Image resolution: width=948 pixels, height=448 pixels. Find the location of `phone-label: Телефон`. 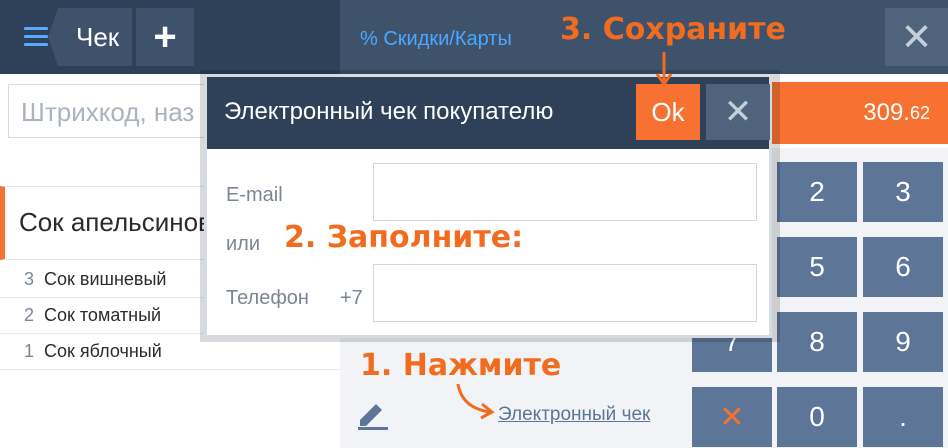

phone-label: Телефон is located at coordinates (267, 298).